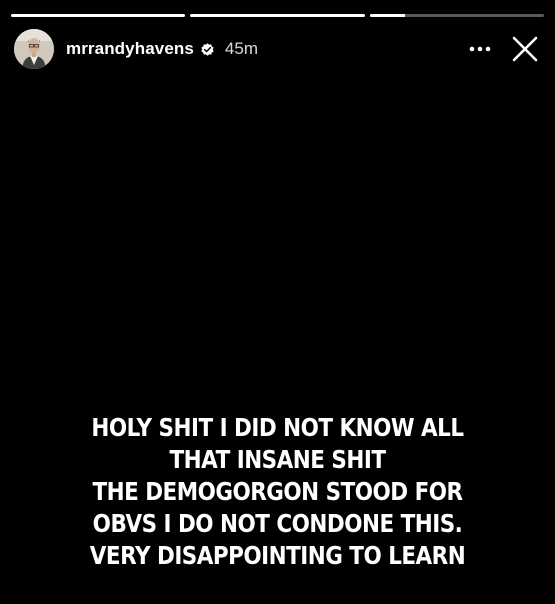  I want to click on verified-badge-icon, so click(207, 49).